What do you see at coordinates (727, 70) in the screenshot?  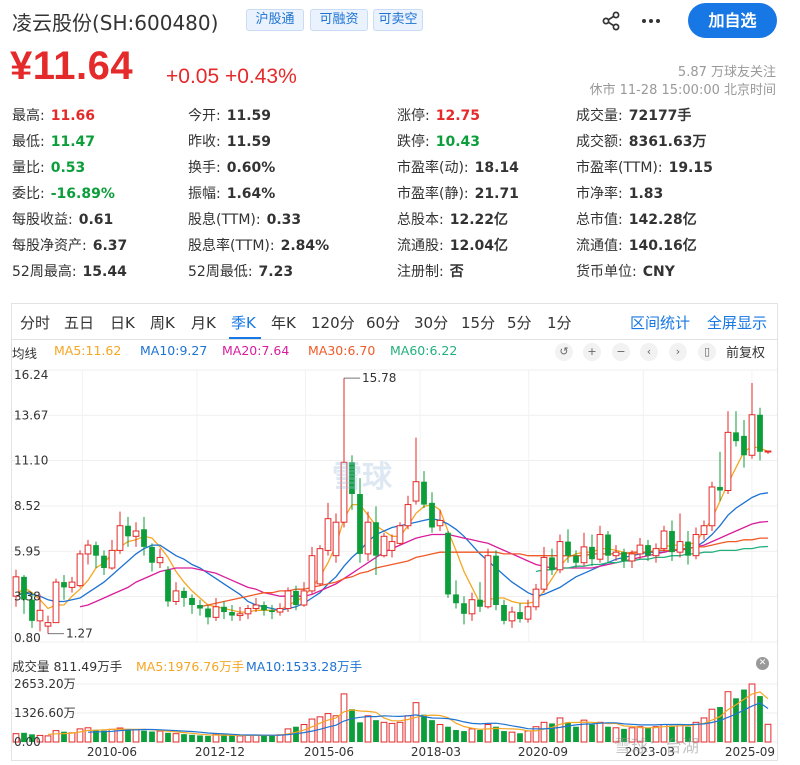 I see `follower-count: 5.87 万球友关注` at bounding box center [727, 70].